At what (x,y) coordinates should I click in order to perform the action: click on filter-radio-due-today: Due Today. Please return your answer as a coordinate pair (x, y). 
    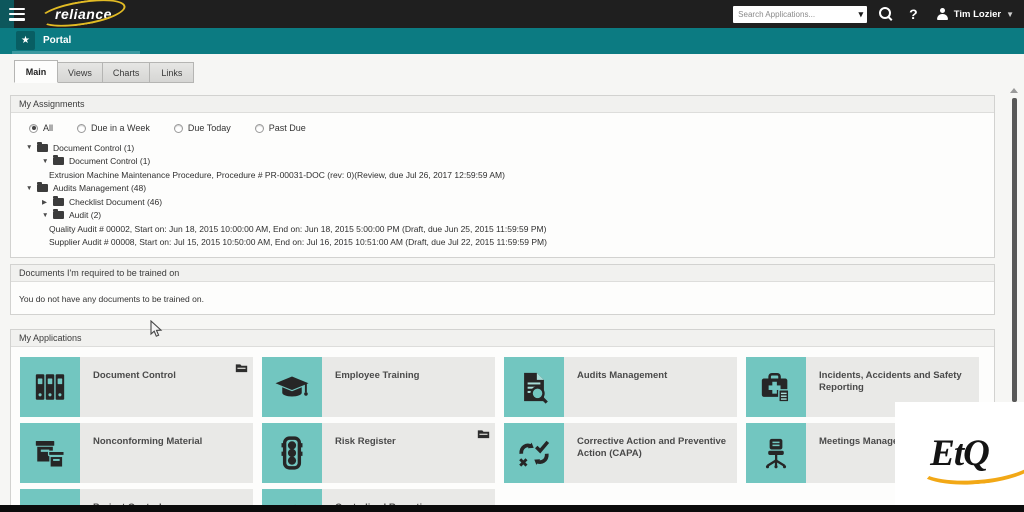
    Looking at the image, I should click on (202, 128).